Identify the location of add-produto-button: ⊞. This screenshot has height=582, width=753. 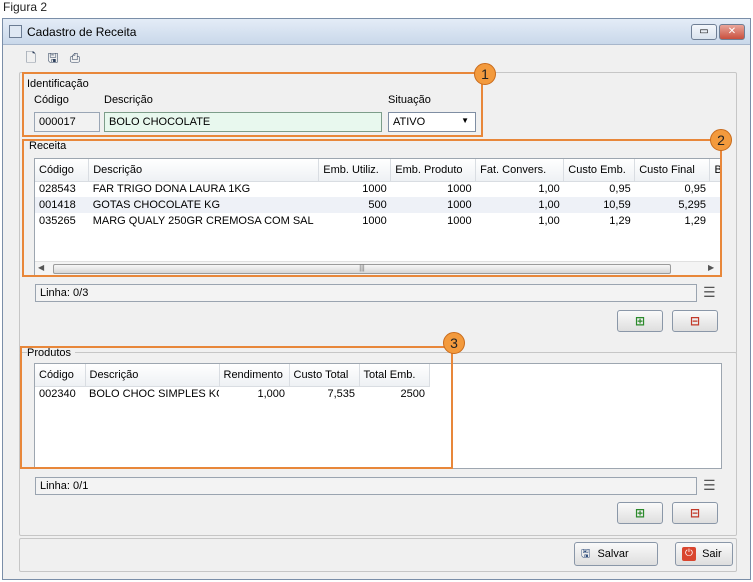
(640, 513).